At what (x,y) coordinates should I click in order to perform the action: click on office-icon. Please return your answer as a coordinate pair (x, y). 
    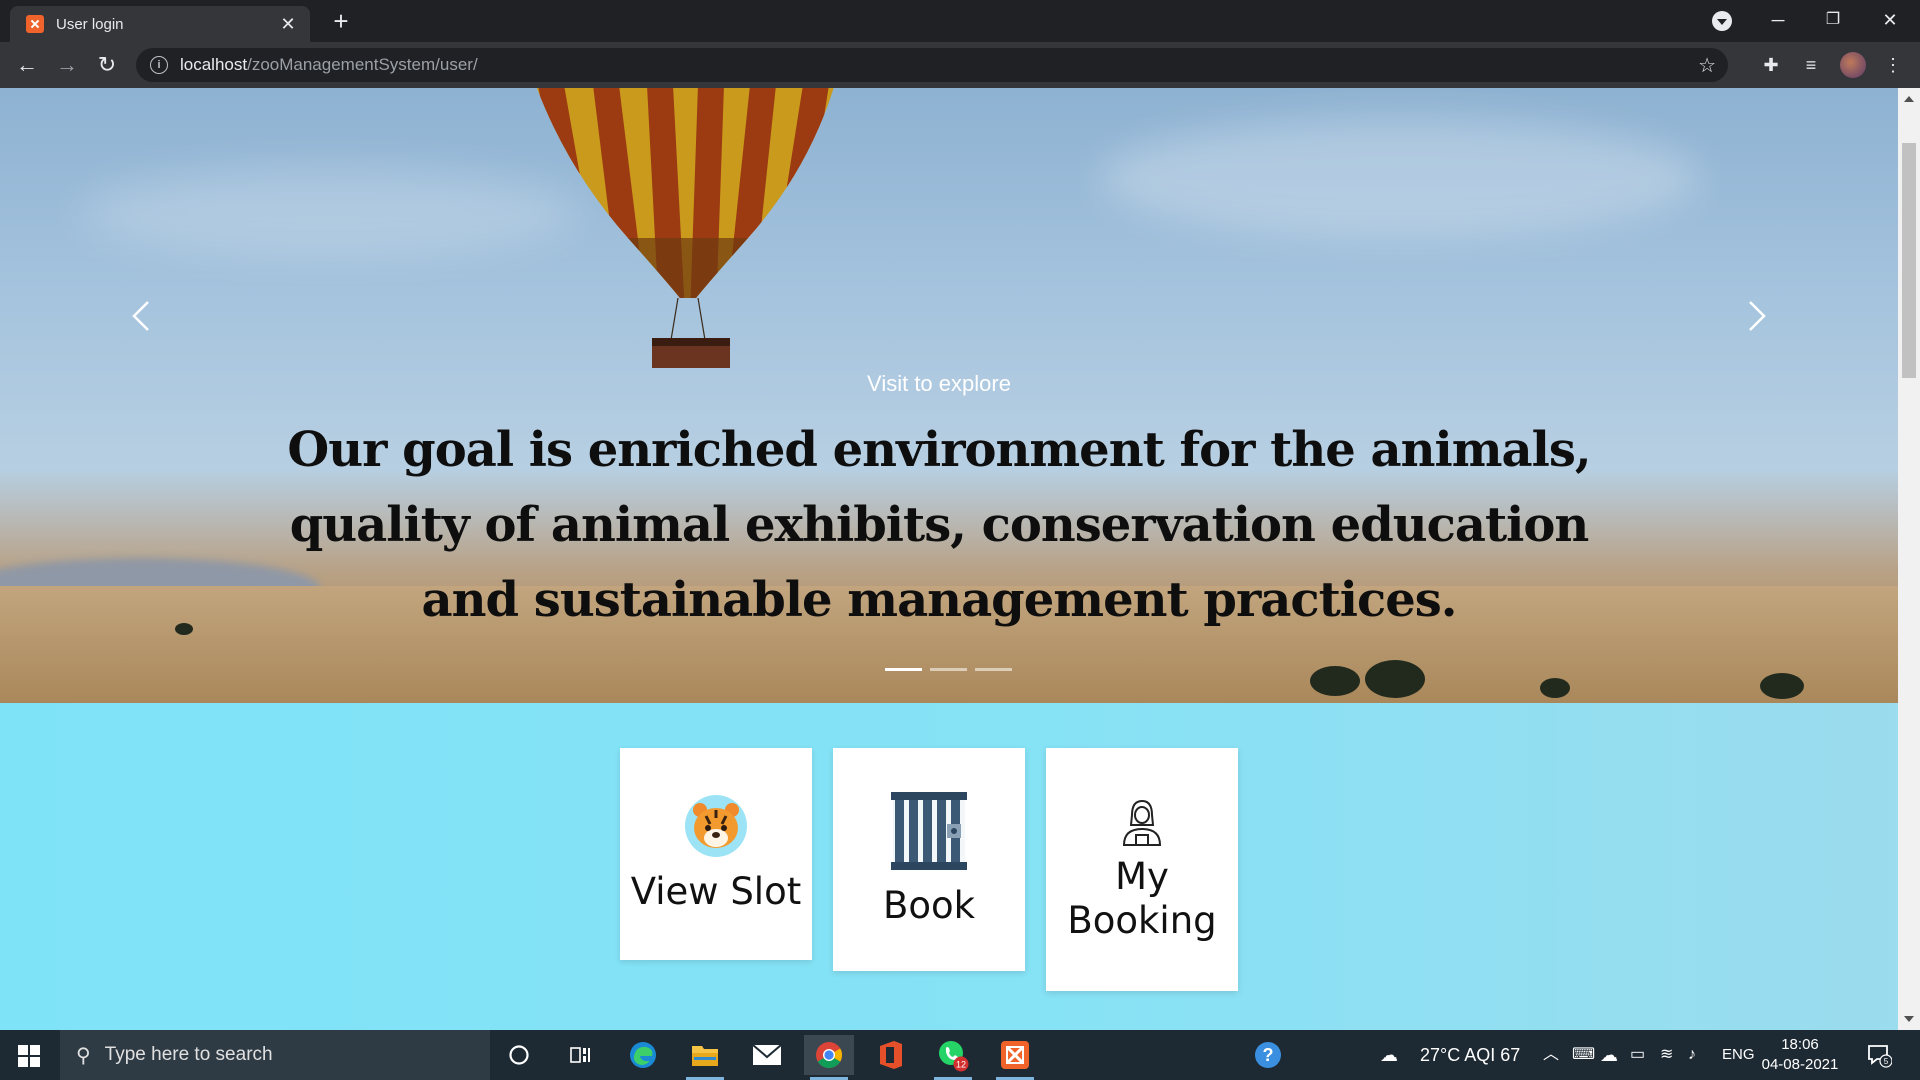
    Looking at the image, I should click on (891, 1055).